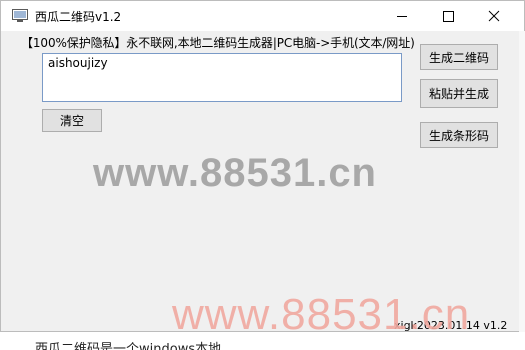 This screenshot has height=350, width=525. I want to click on minimize-button, so click(402, 16).